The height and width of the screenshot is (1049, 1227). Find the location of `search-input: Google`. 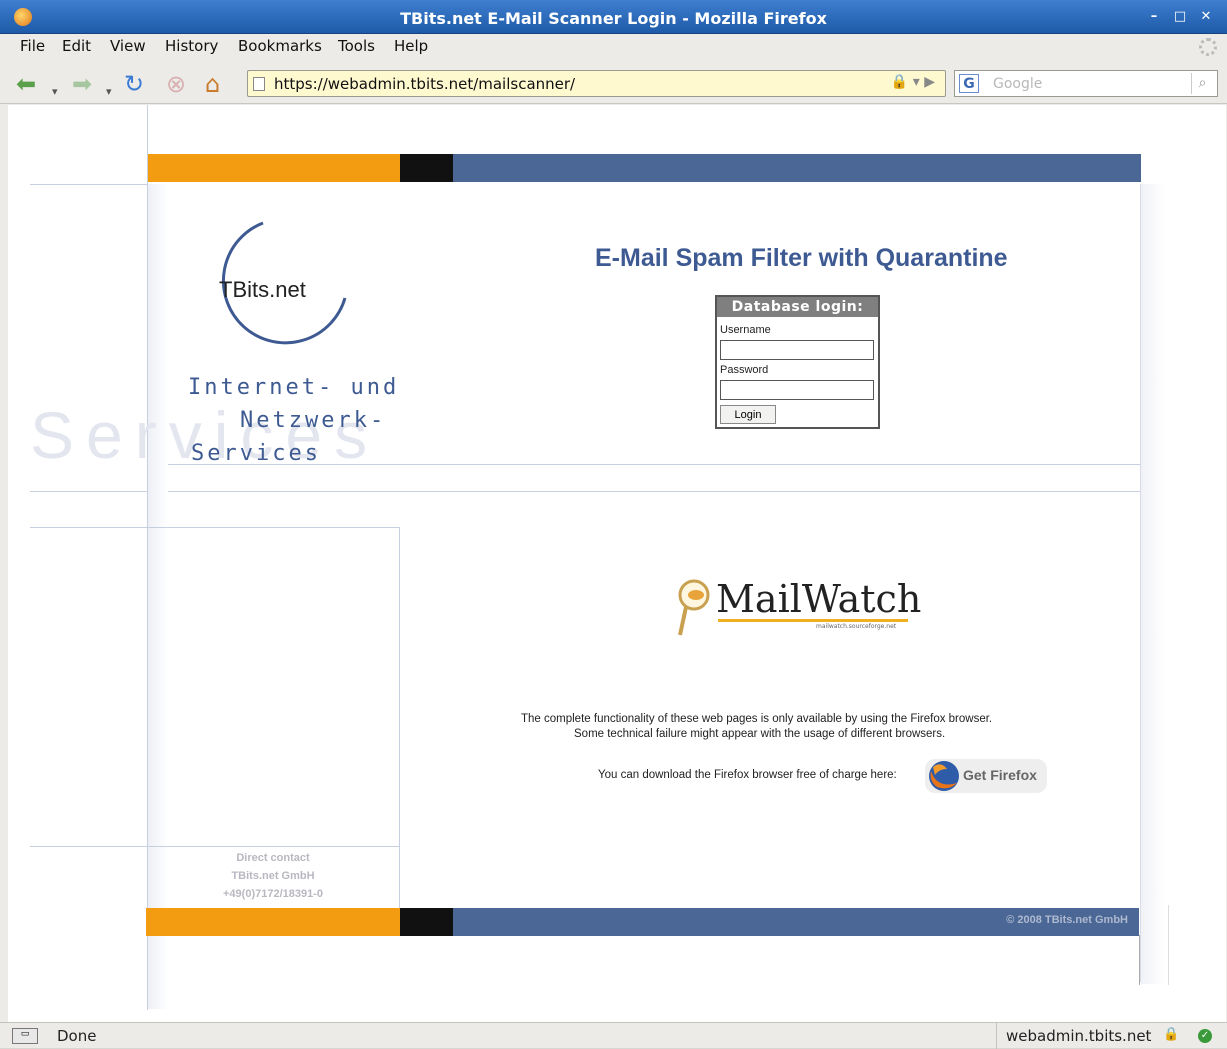

search-input: Google is located at coordinates (1017, 84).